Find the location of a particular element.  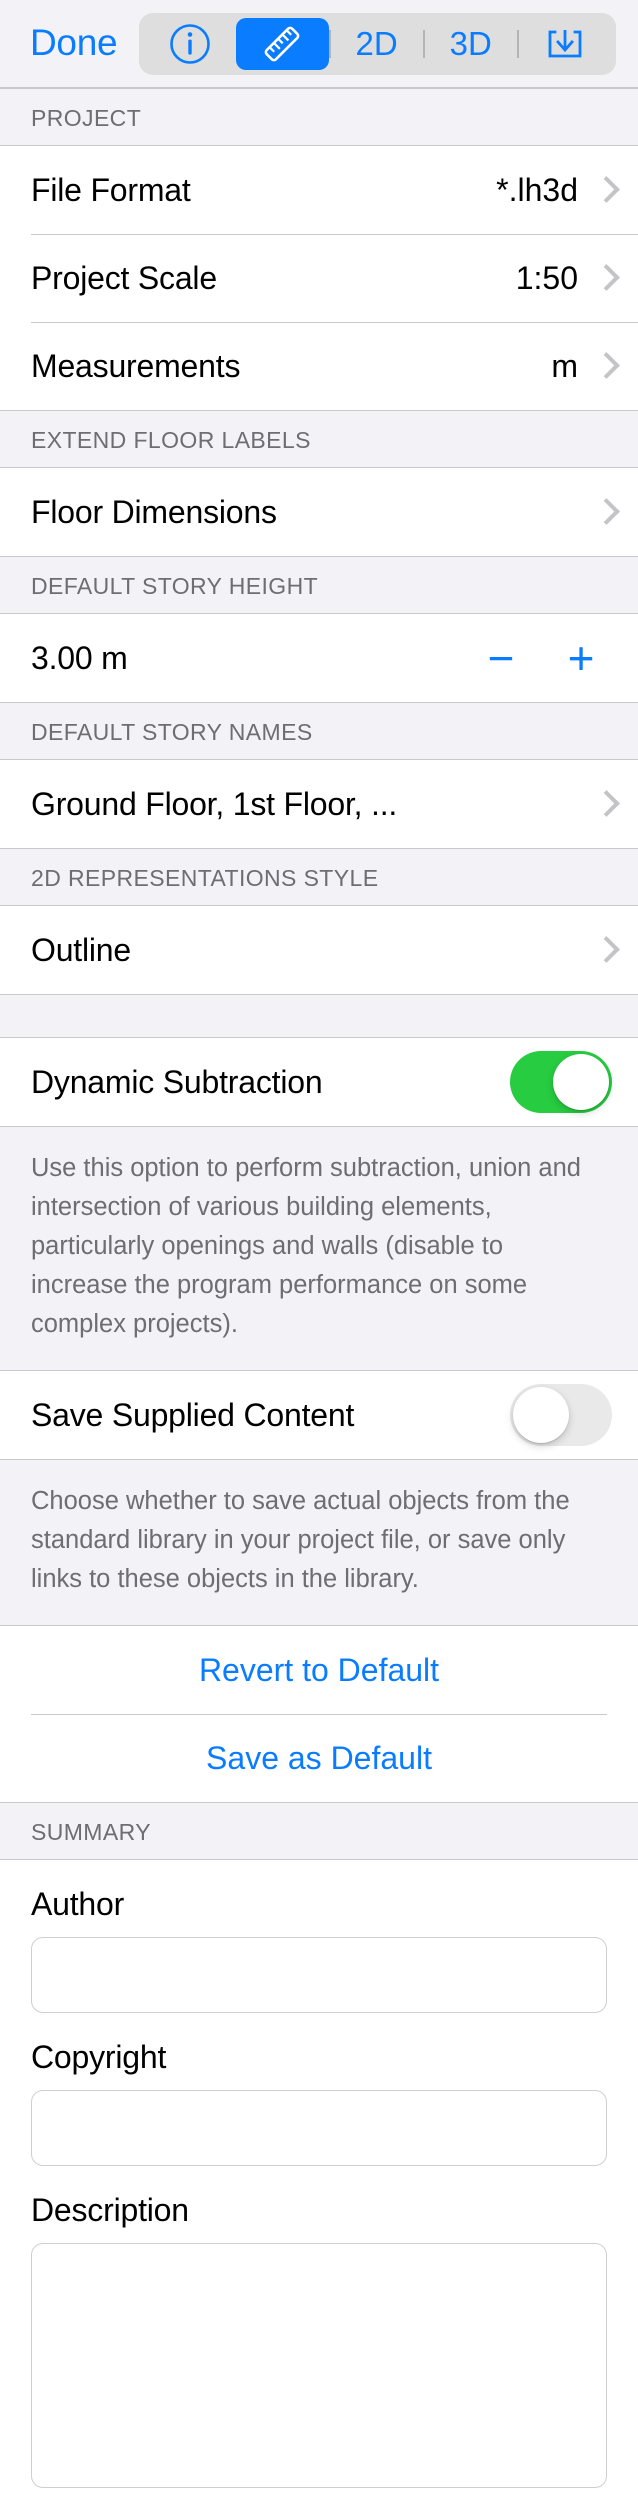

segment-ruler is located at coordinates (282, 43).